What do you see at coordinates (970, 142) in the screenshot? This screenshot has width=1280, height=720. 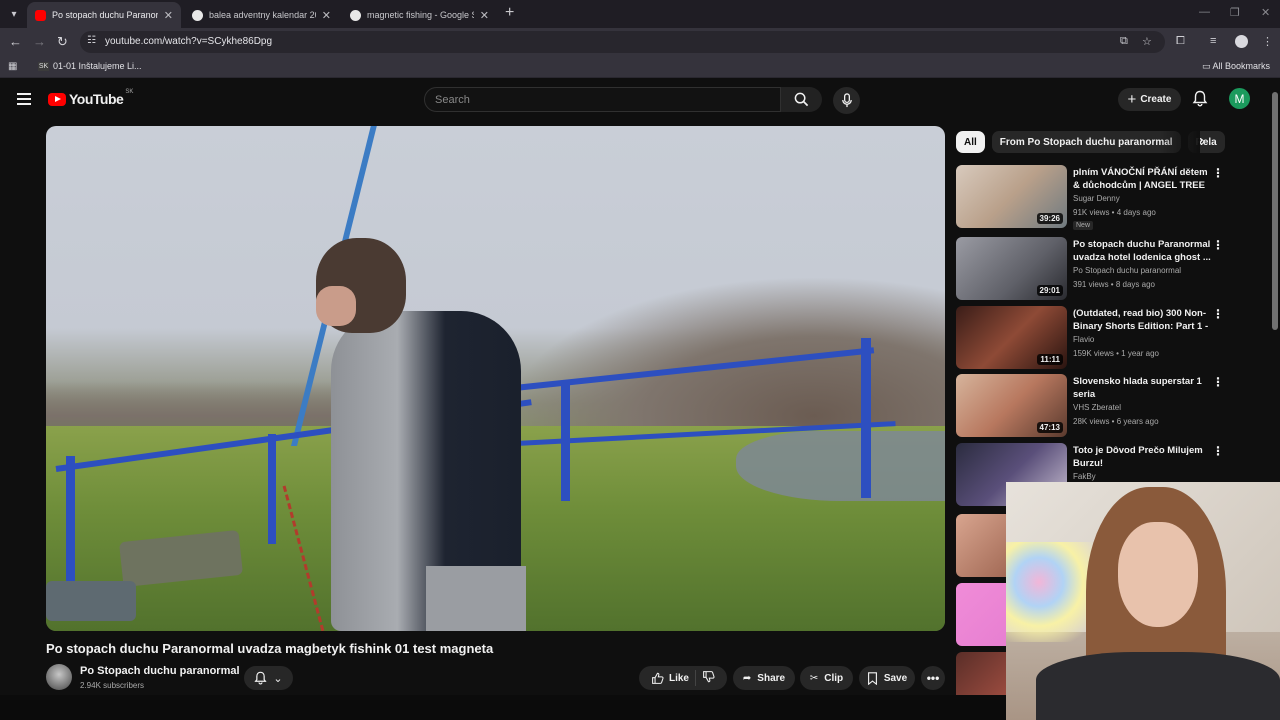 I see `chip-all: All` at bounding box center [970, 142].